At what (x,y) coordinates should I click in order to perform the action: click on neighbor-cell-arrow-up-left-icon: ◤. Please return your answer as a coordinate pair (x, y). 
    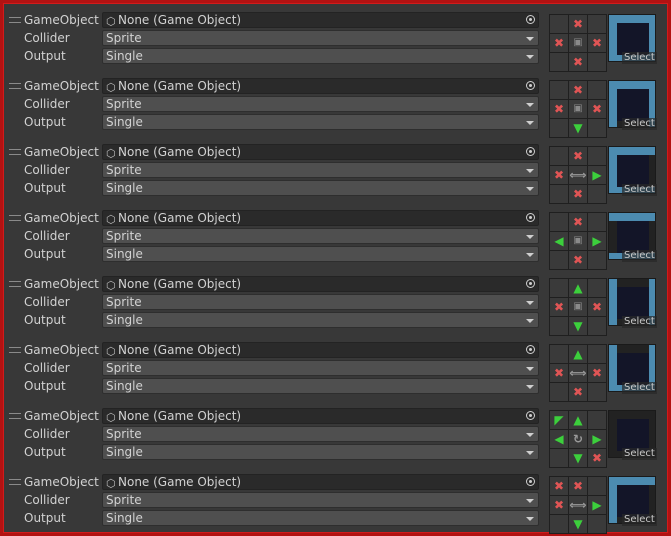
    Looking at the image, I should click on (559, 420).